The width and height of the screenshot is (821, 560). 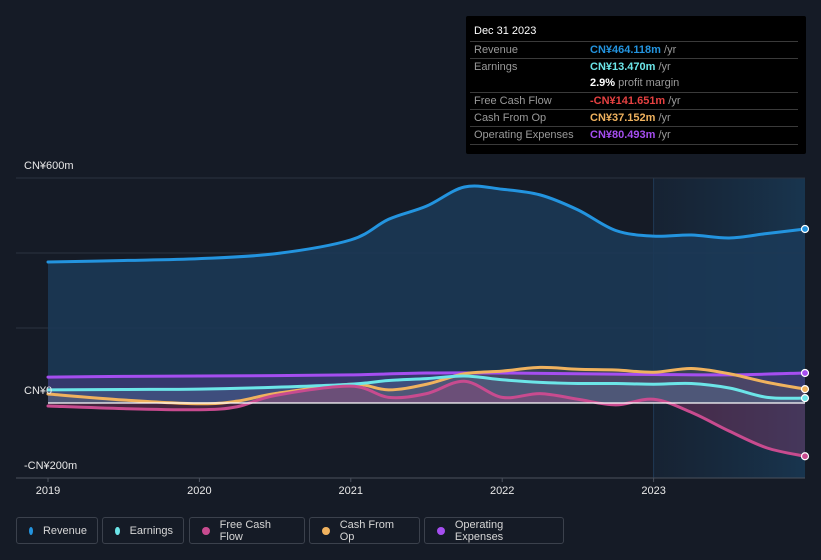 What do you see at coordinates (351, 491) in the screenshot?
I see `x-tick-label: 2021` at bounding box center [351, 491].